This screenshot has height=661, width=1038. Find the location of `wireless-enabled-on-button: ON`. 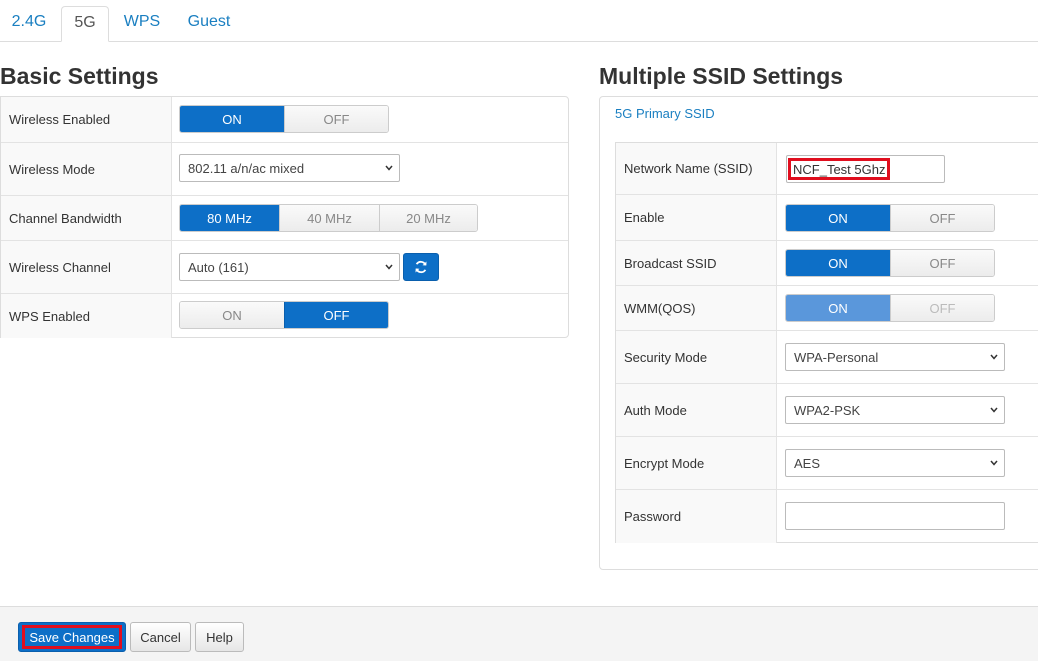

wireless-enabled-on-button: ON is located at coordinates (232, 119).